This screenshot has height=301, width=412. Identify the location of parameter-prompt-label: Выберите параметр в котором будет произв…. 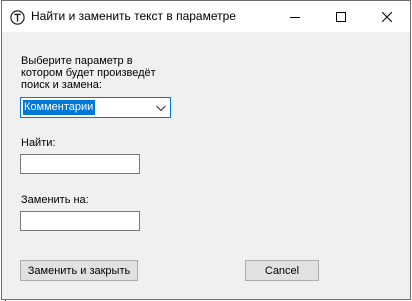
(88, 73).